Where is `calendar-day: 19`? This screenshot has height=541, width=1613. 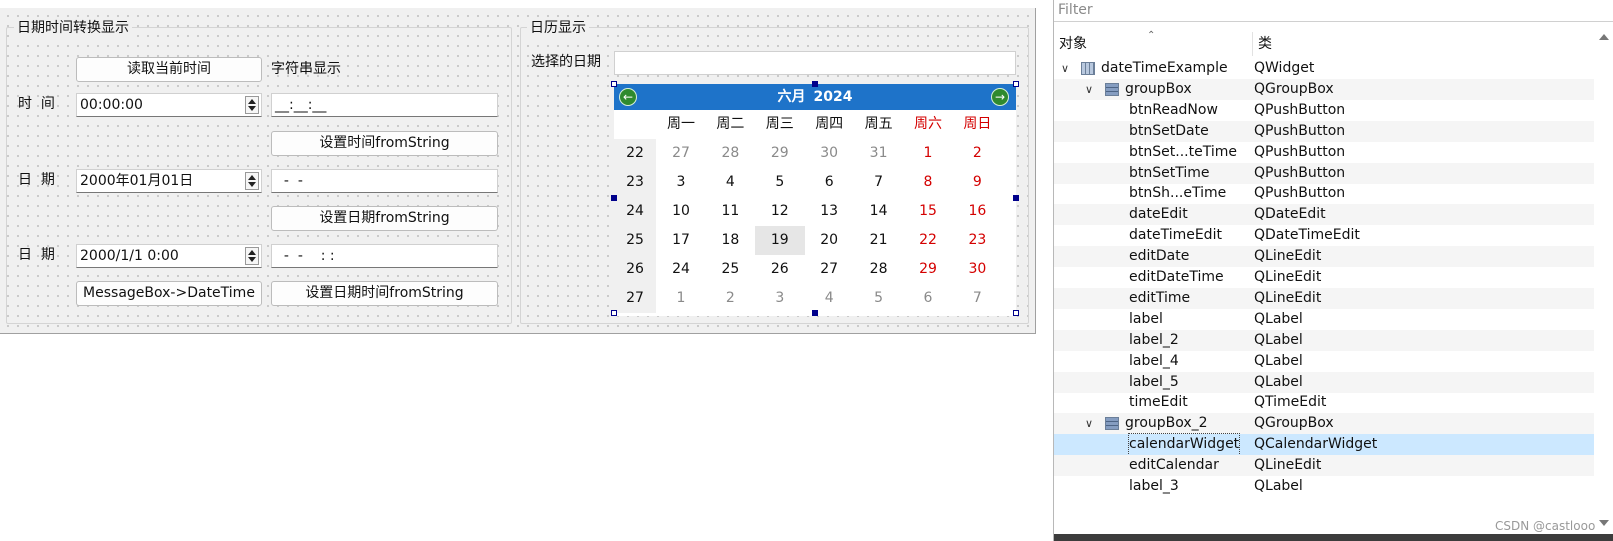 calendar-day: 19 is located at coordinates (779, 240).